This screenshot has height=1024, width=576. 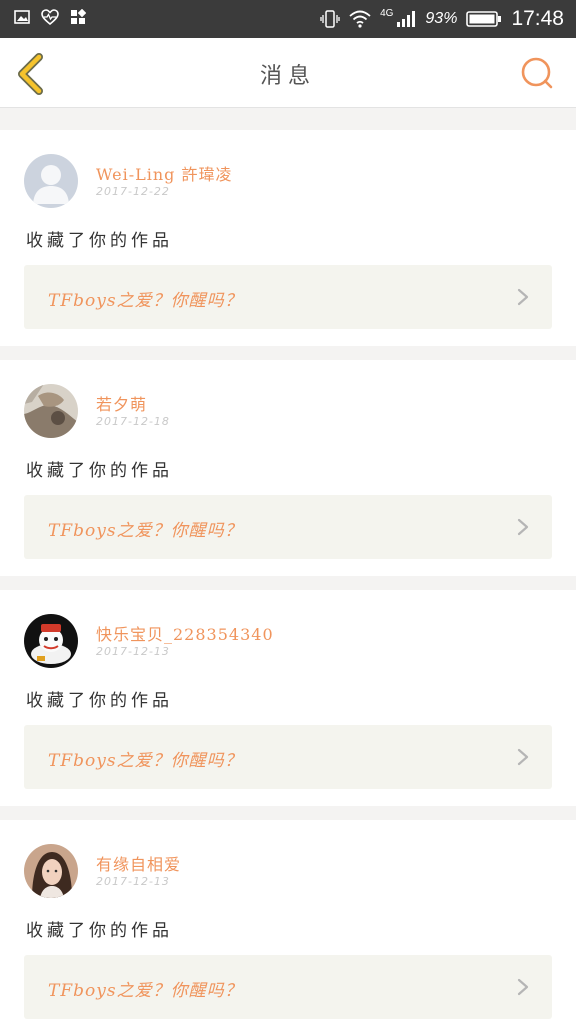 I want to click on signal-icon, so click(x=406, y=19).